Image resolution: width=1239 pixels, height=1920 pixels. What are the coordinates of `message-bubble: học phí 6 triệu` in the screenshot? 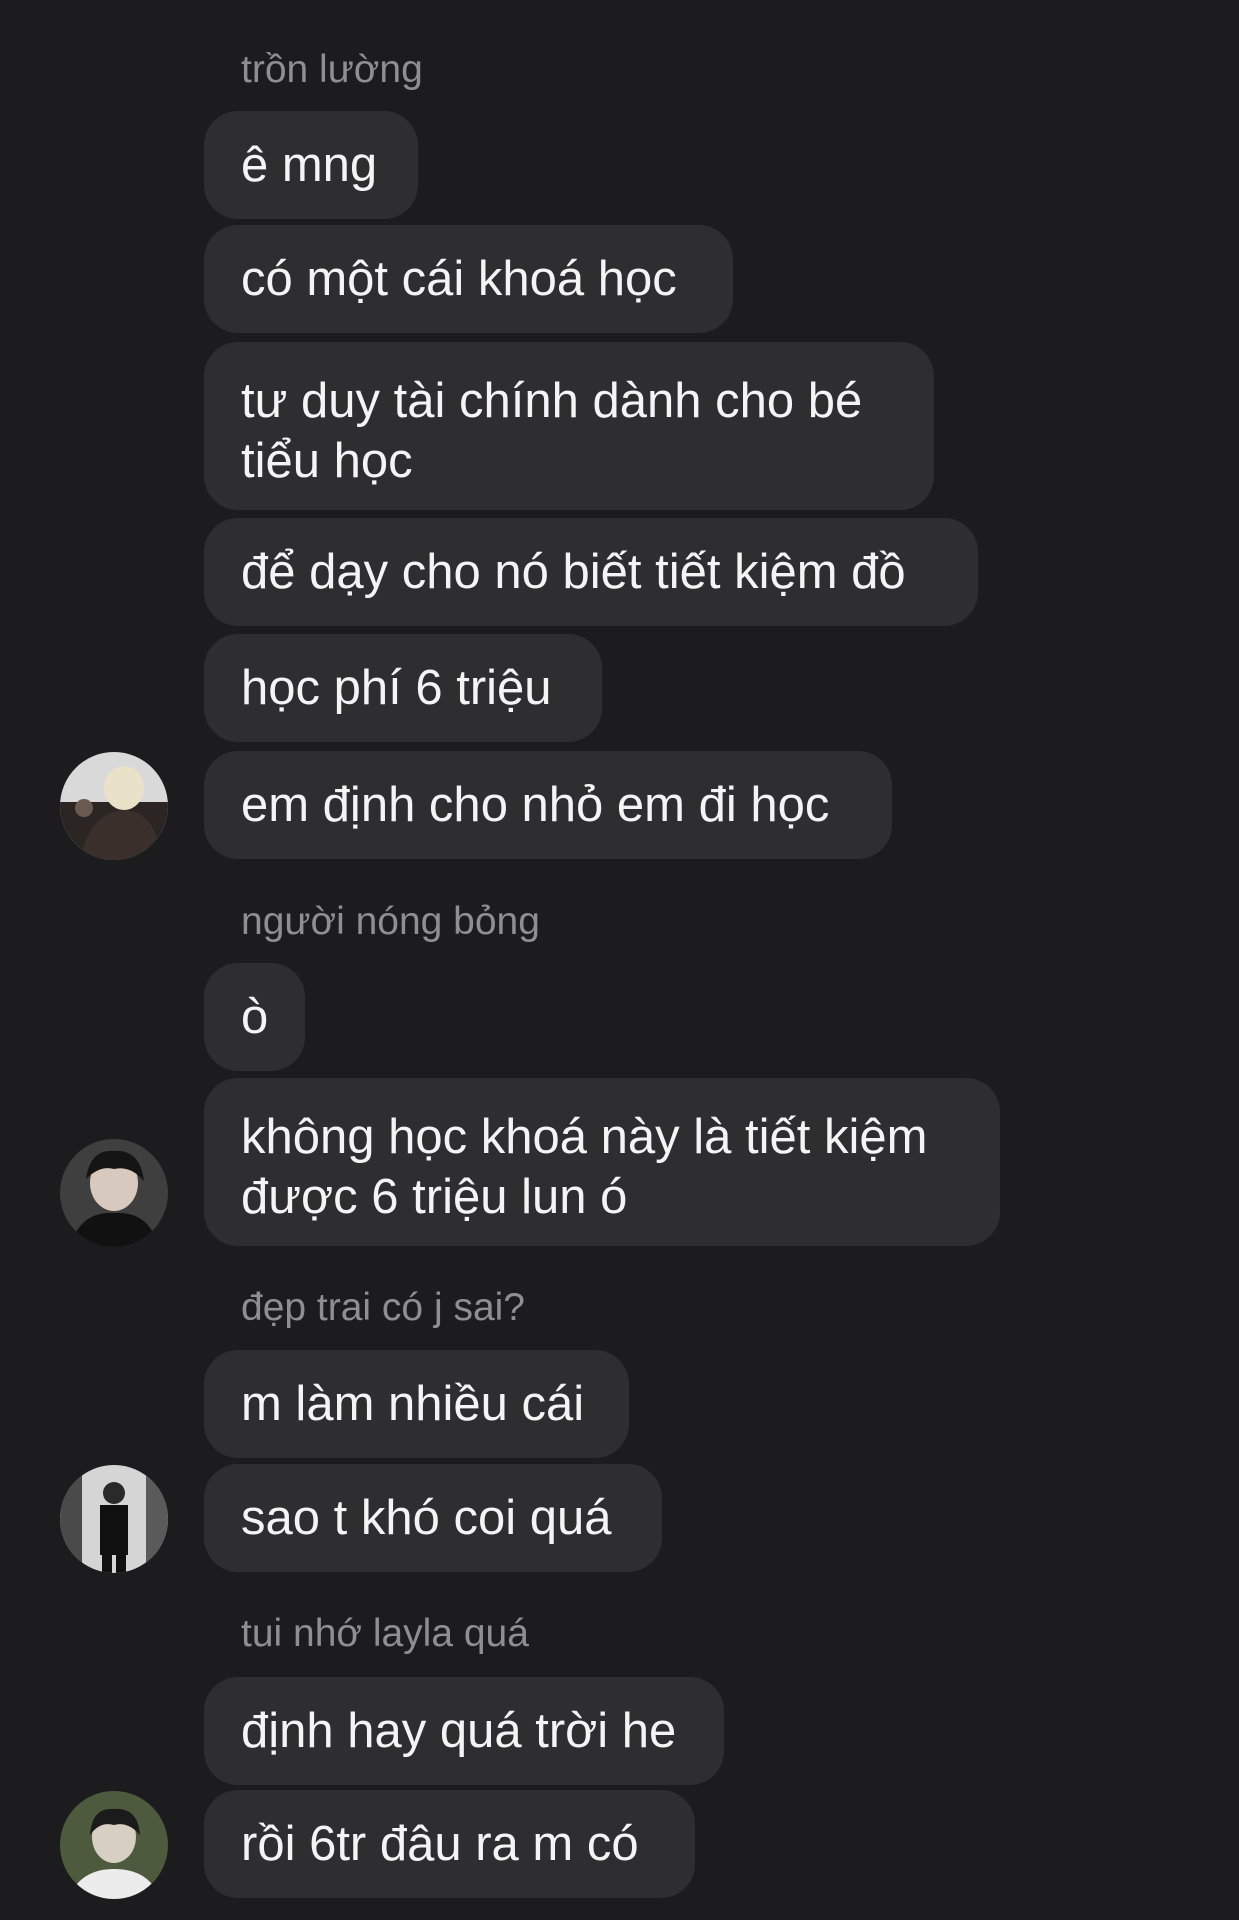 It's located at (403, 688).